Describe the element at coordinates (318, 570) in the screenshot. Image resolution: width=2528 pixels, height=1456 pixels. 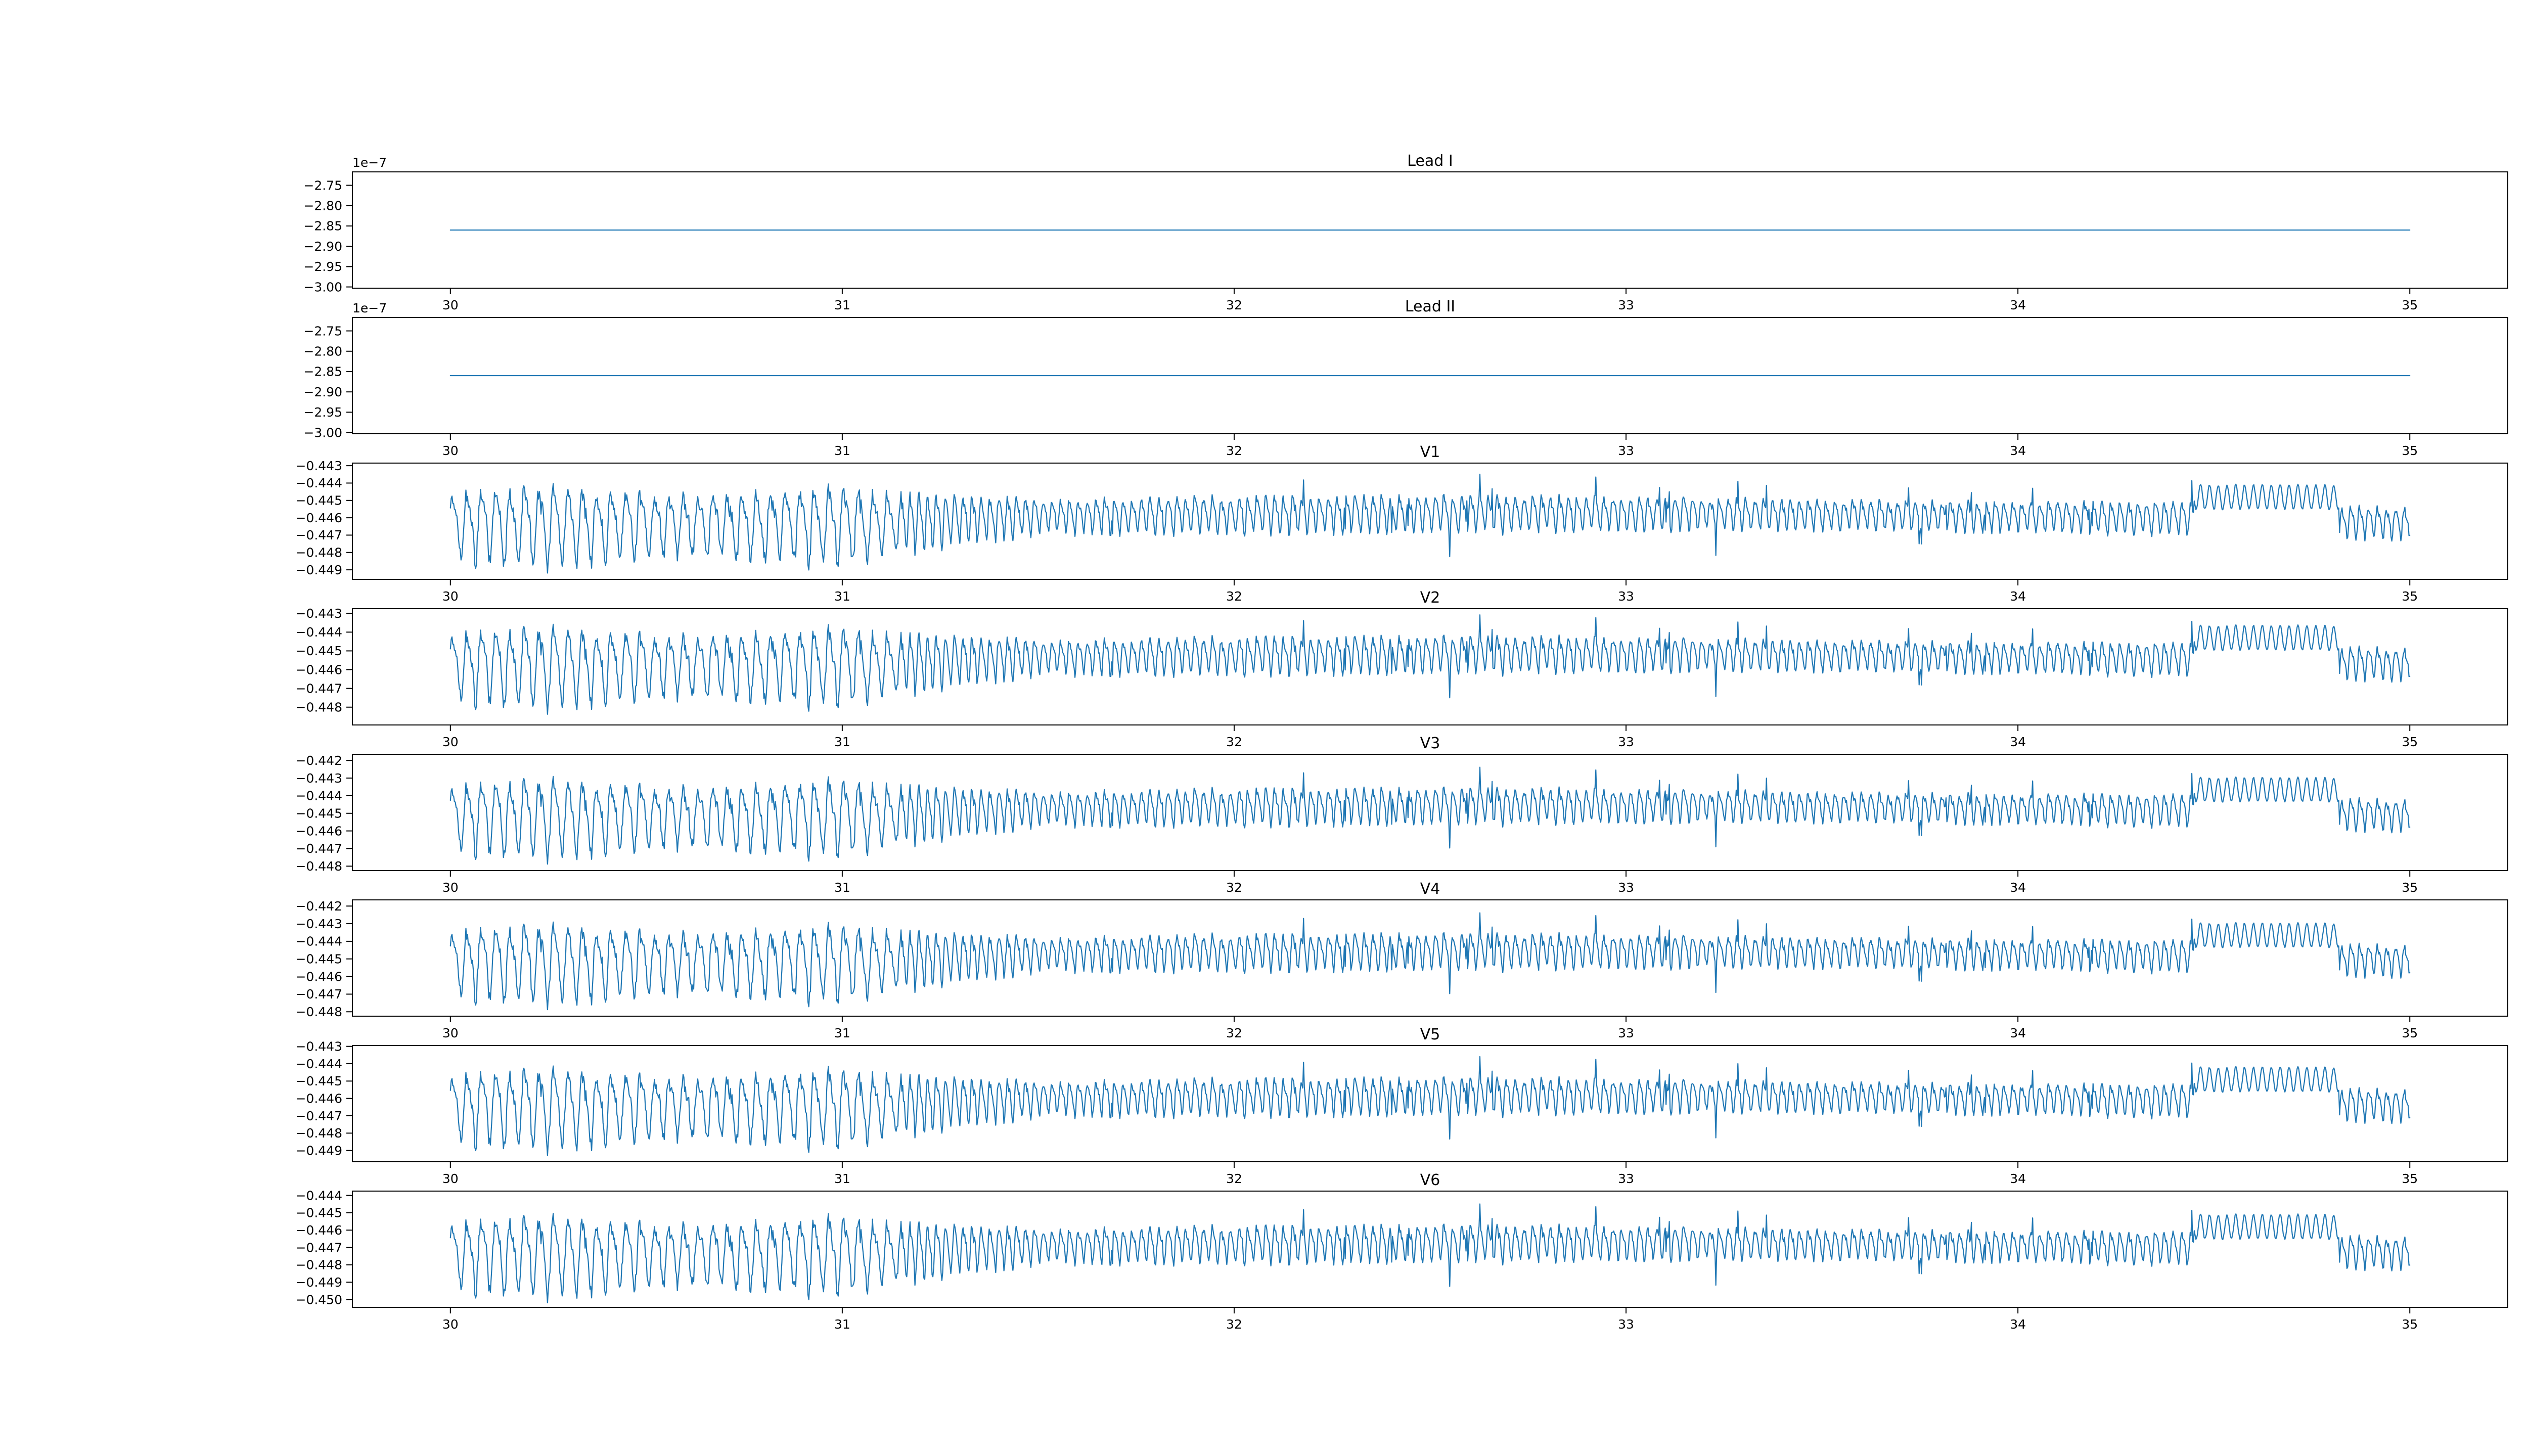
I see `panel-v1-ytick-label: −0.449` at that location.